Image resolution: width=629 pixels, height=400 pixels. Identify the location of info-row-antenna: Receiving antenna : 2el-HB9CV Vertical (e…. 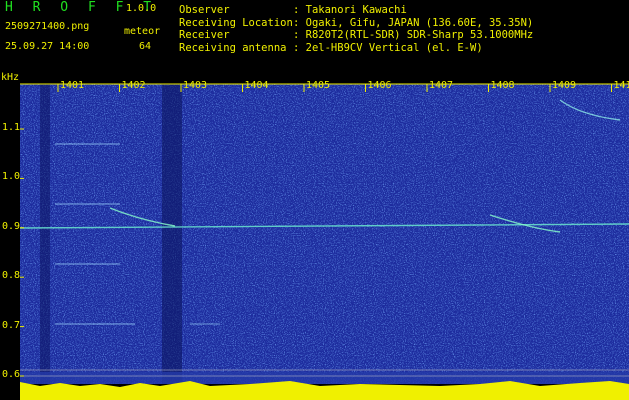
(356, 48).